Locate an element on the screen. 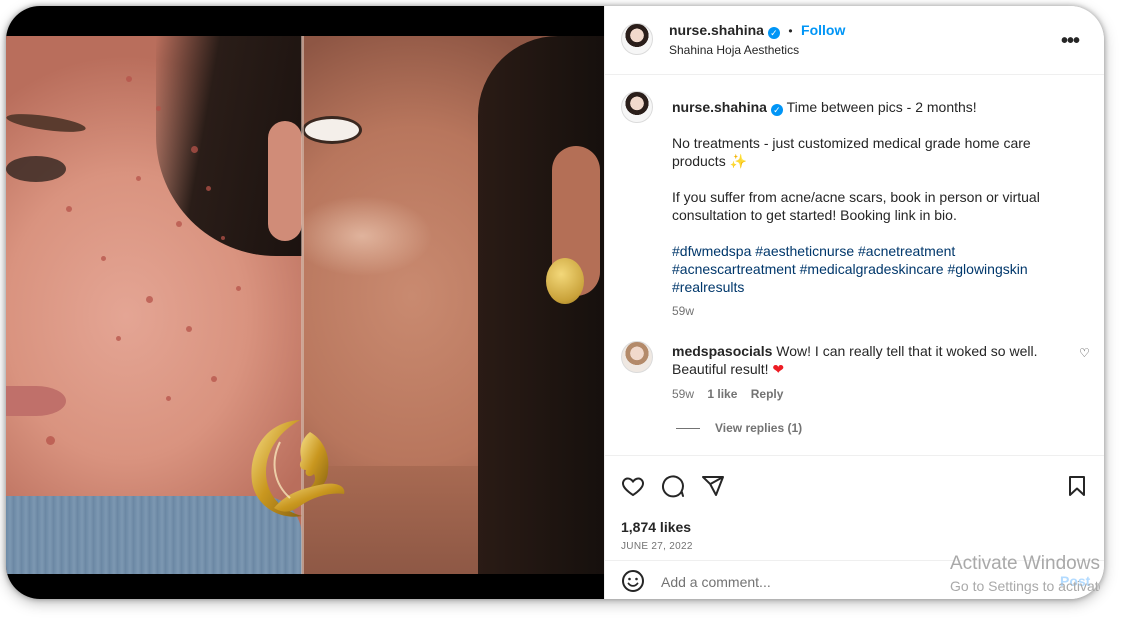 The width and height of the screenshot is (1129, 624). gold-face-logo-icon is located at coordinates (298, 468).